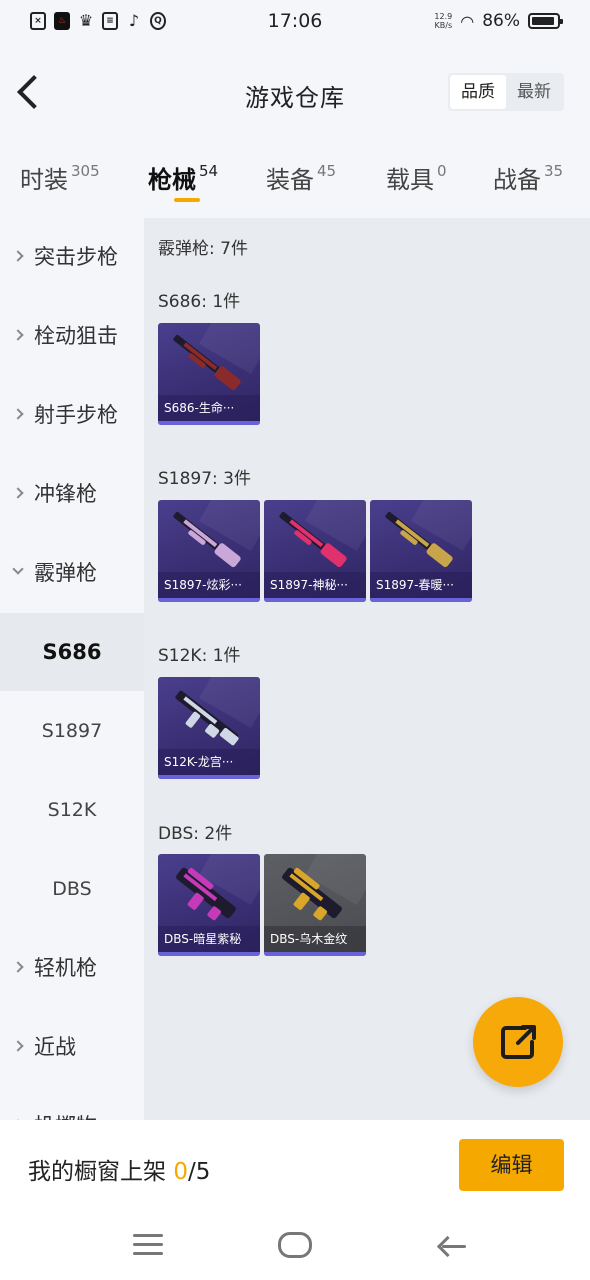 The width and height of the screenshot is (590, 1280). I want to click on tab-vehicles: 载具 0, so click(416, 177).